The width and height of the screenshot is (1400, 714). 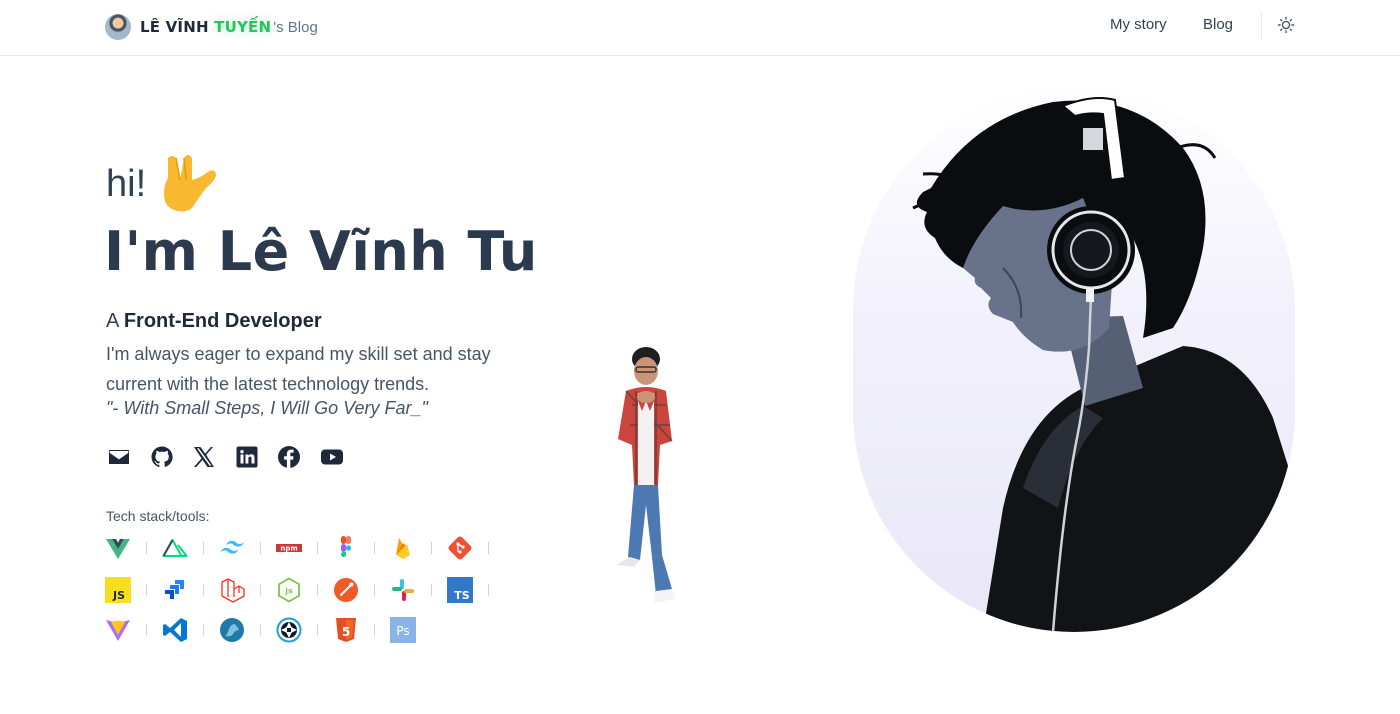 I want to click on mail-icon, so click(x=119, y=457).